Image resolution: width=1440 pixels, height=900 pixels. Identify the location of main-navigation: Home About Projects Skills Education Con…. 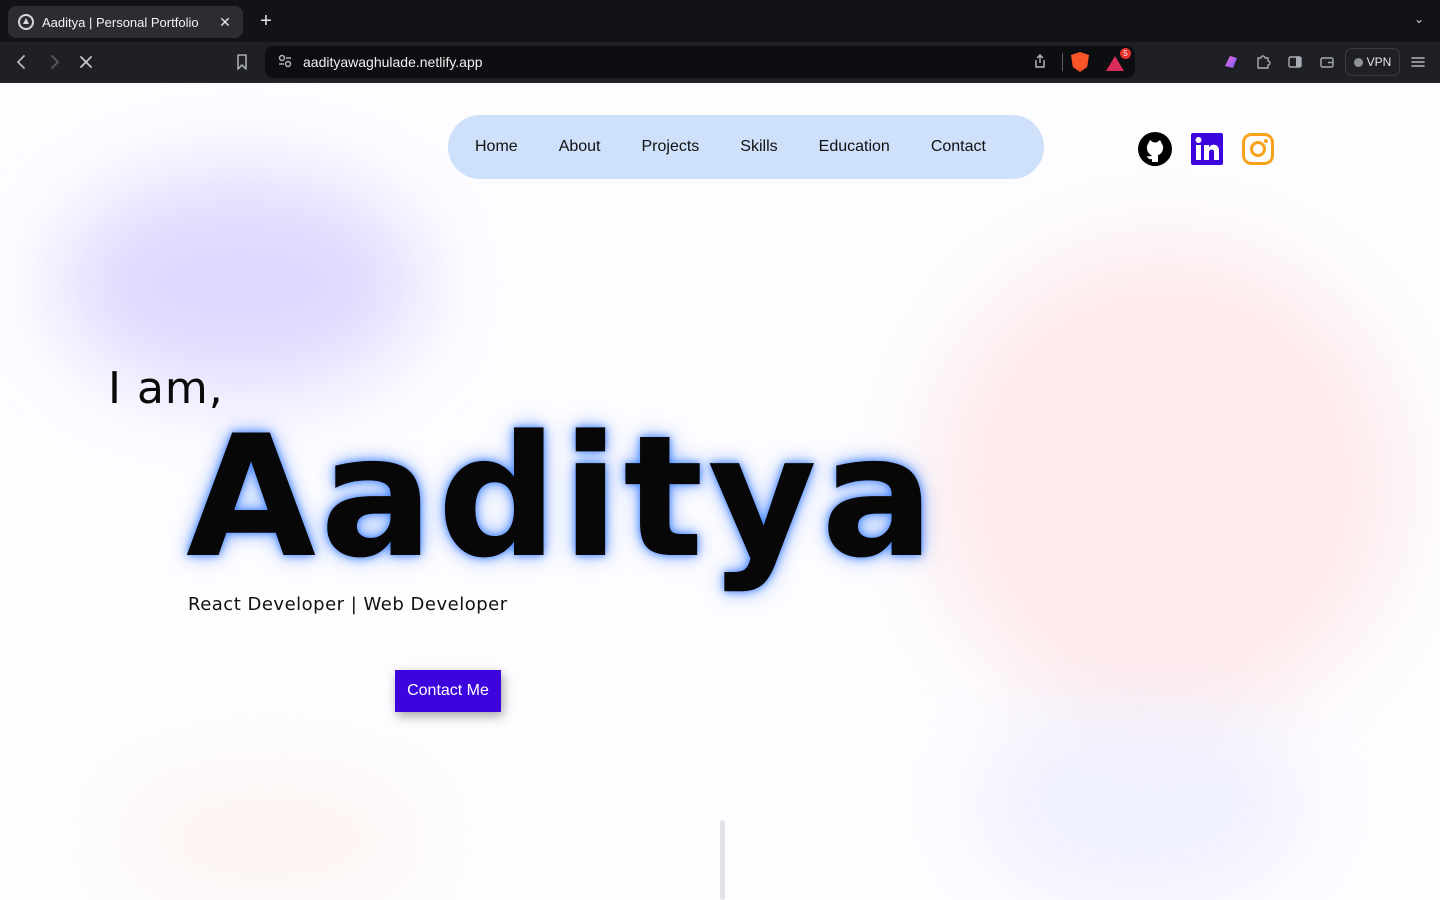
(746, 147).